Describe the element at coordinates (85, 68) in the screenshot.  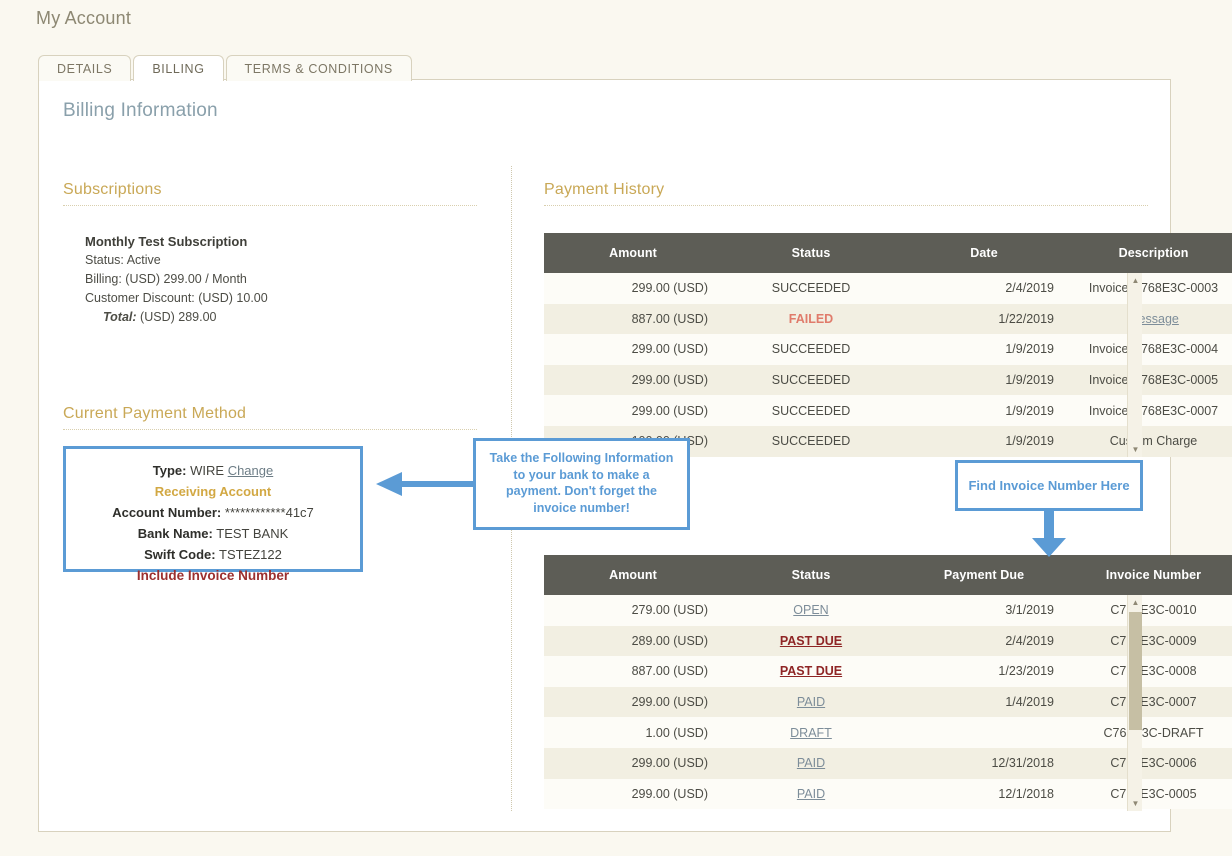
I see `tab-details: DETAILS` at that location.